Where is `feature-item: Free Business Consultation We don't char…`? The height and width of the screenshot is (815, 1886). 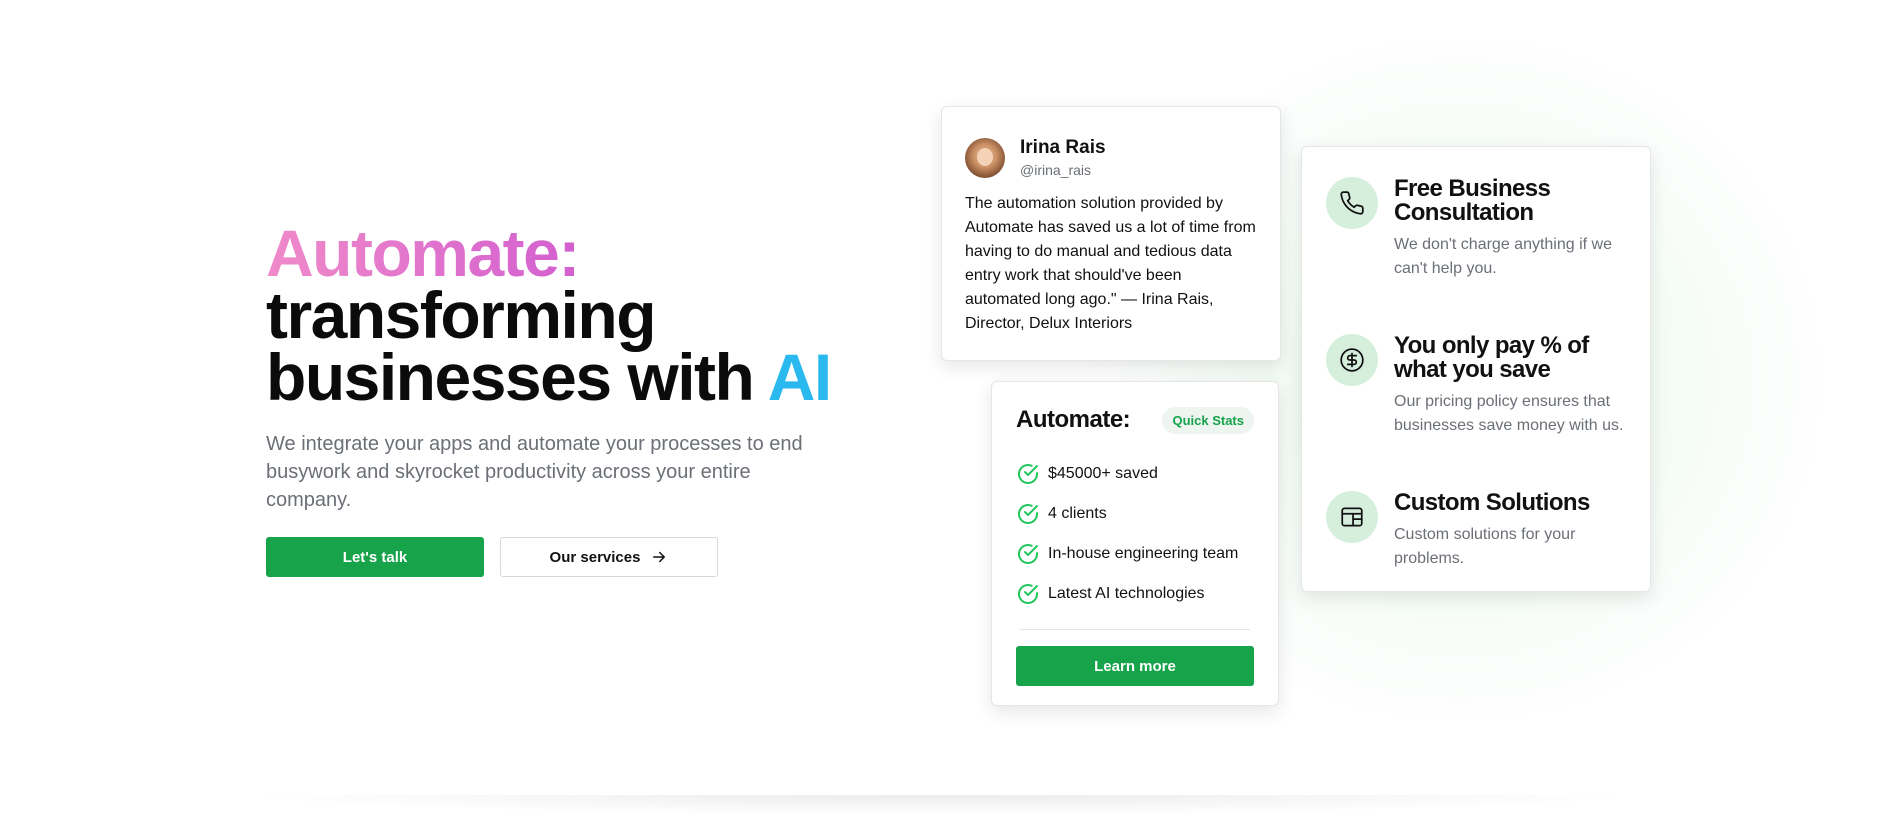
feature-item: Free Business Consultation We don't char… is located at coordinates (1476, 255).